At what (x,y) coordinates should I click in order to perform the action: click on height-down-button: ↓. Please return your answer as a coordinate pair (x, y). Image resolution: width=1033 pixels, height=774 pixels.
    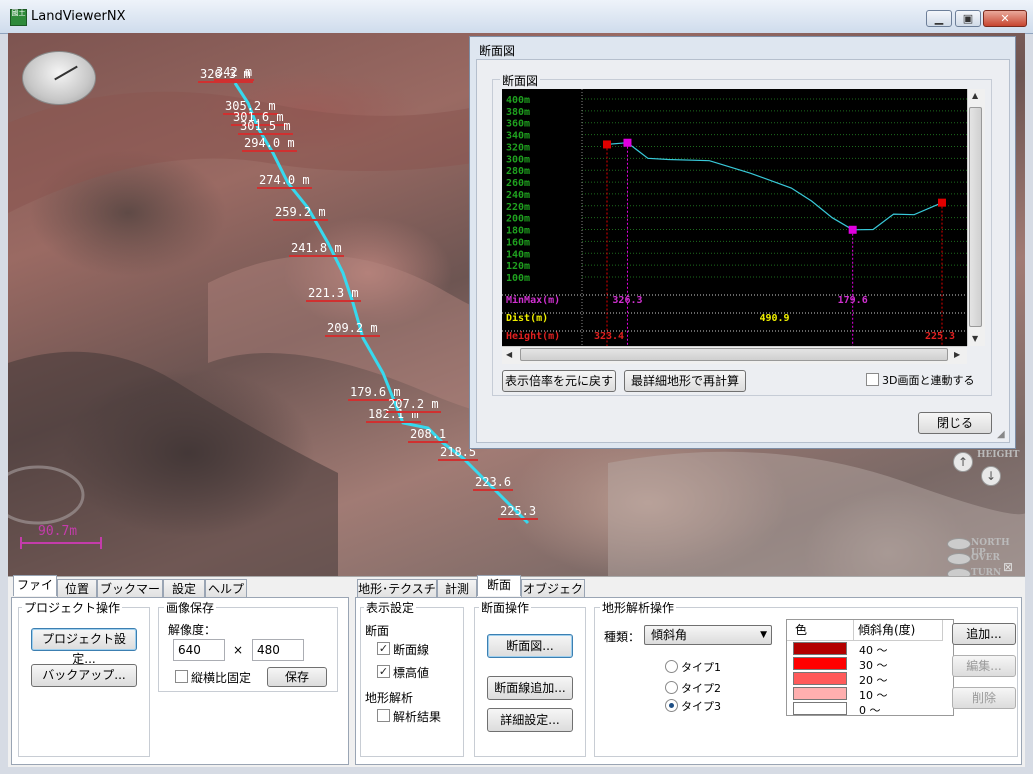
    Looking at the image, I should click on (991, 476).